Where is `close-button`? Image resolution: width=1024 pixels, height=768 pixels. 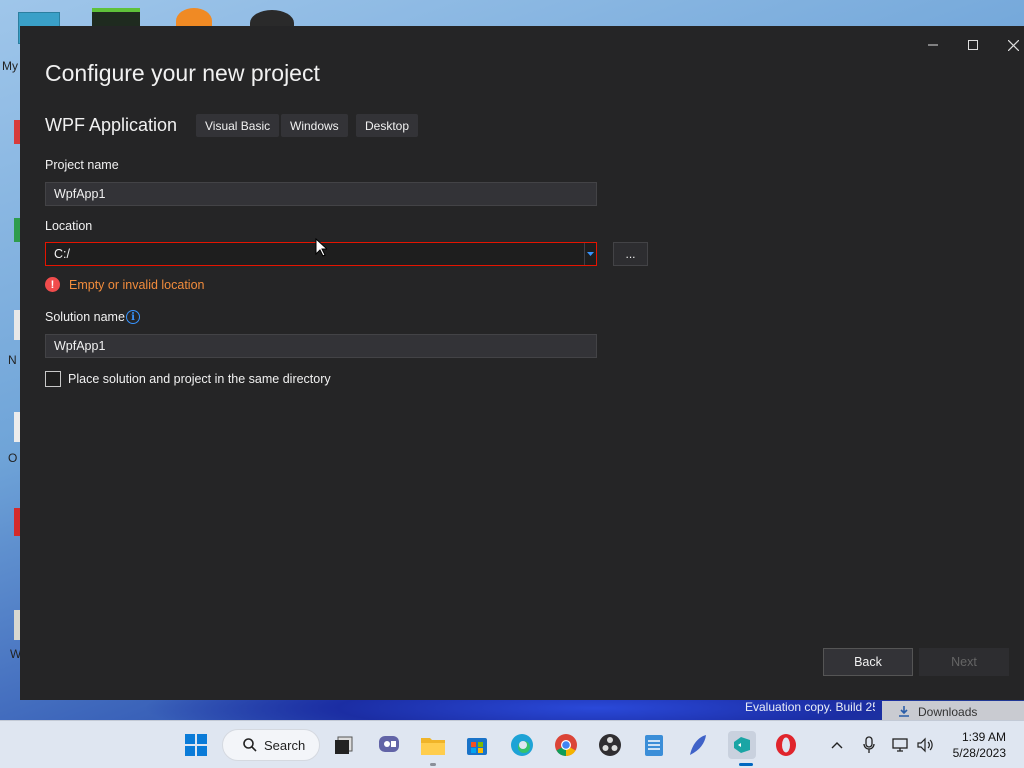 close-button is located at coordinates (1011, 45).